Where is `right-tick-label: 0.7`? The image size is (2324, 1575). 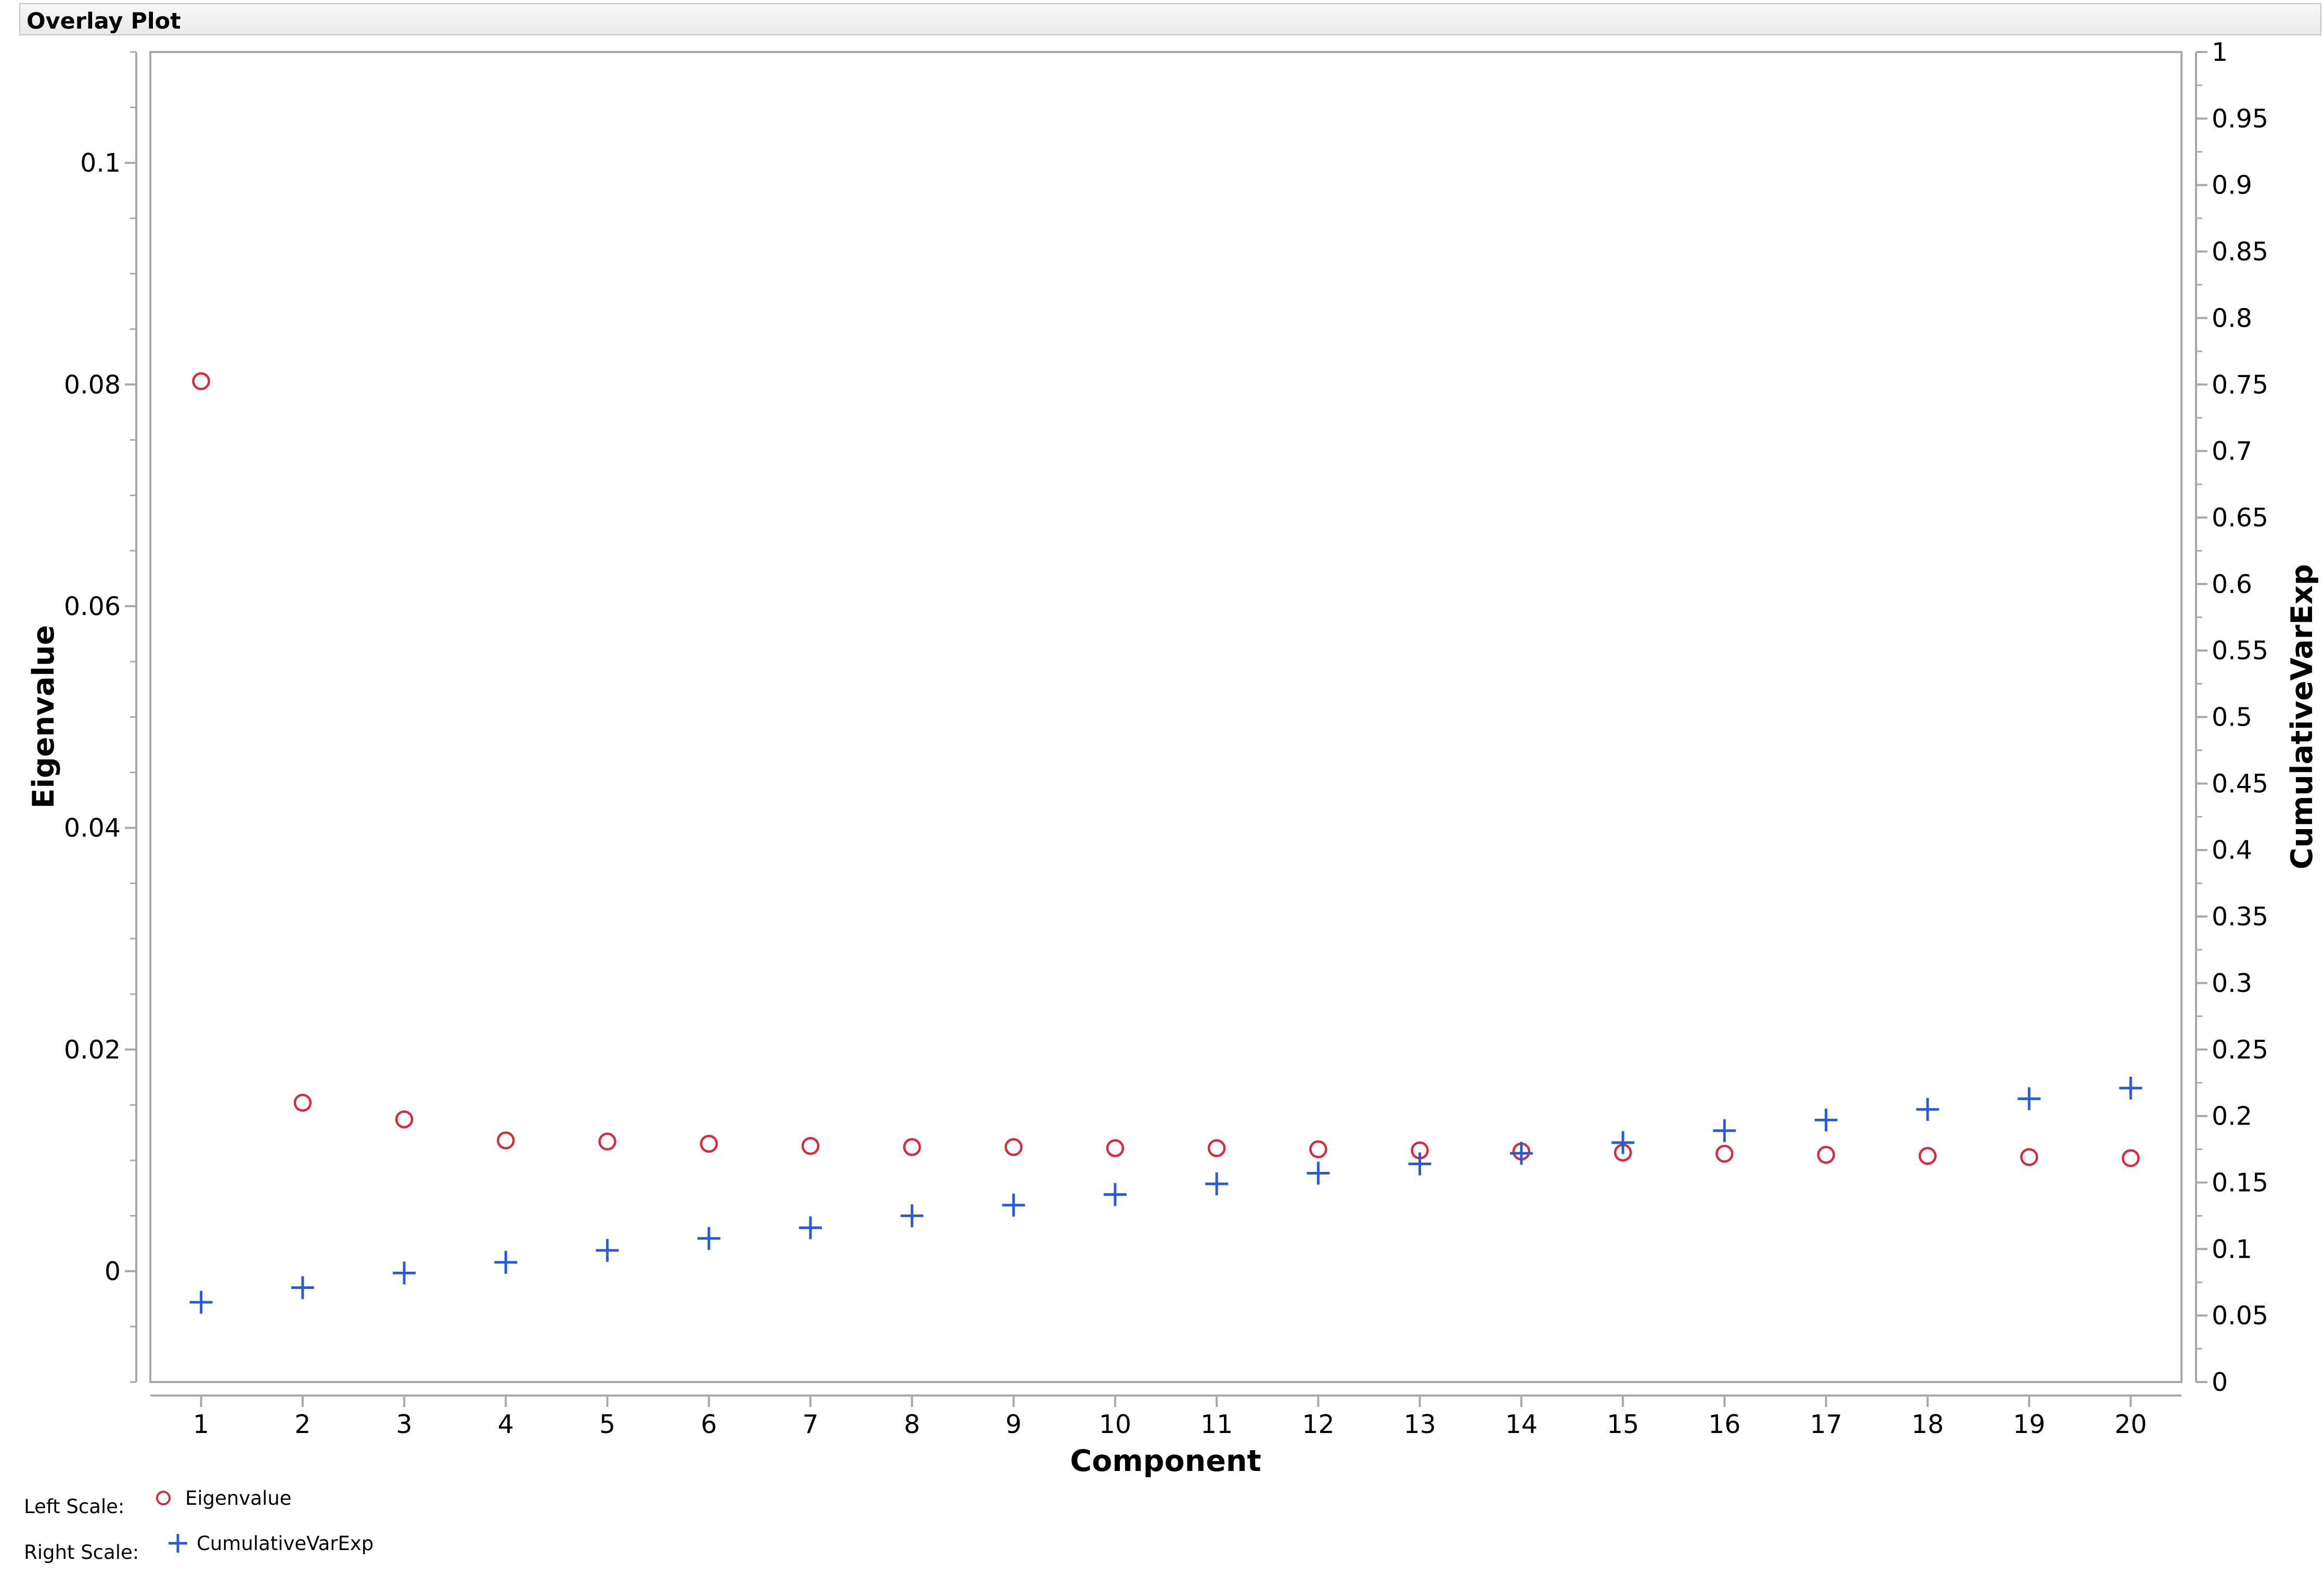
right-tick-label: 0.7 is located at coordinates (2232, 451).